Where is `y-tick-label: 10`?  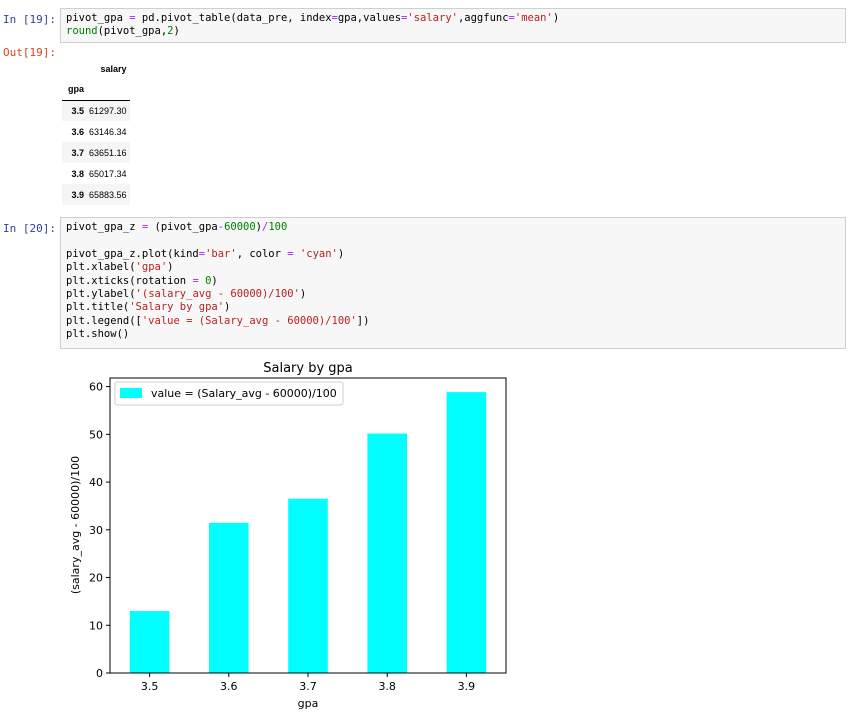
y-tick-label: 10 is located at coordinates (96, 625).